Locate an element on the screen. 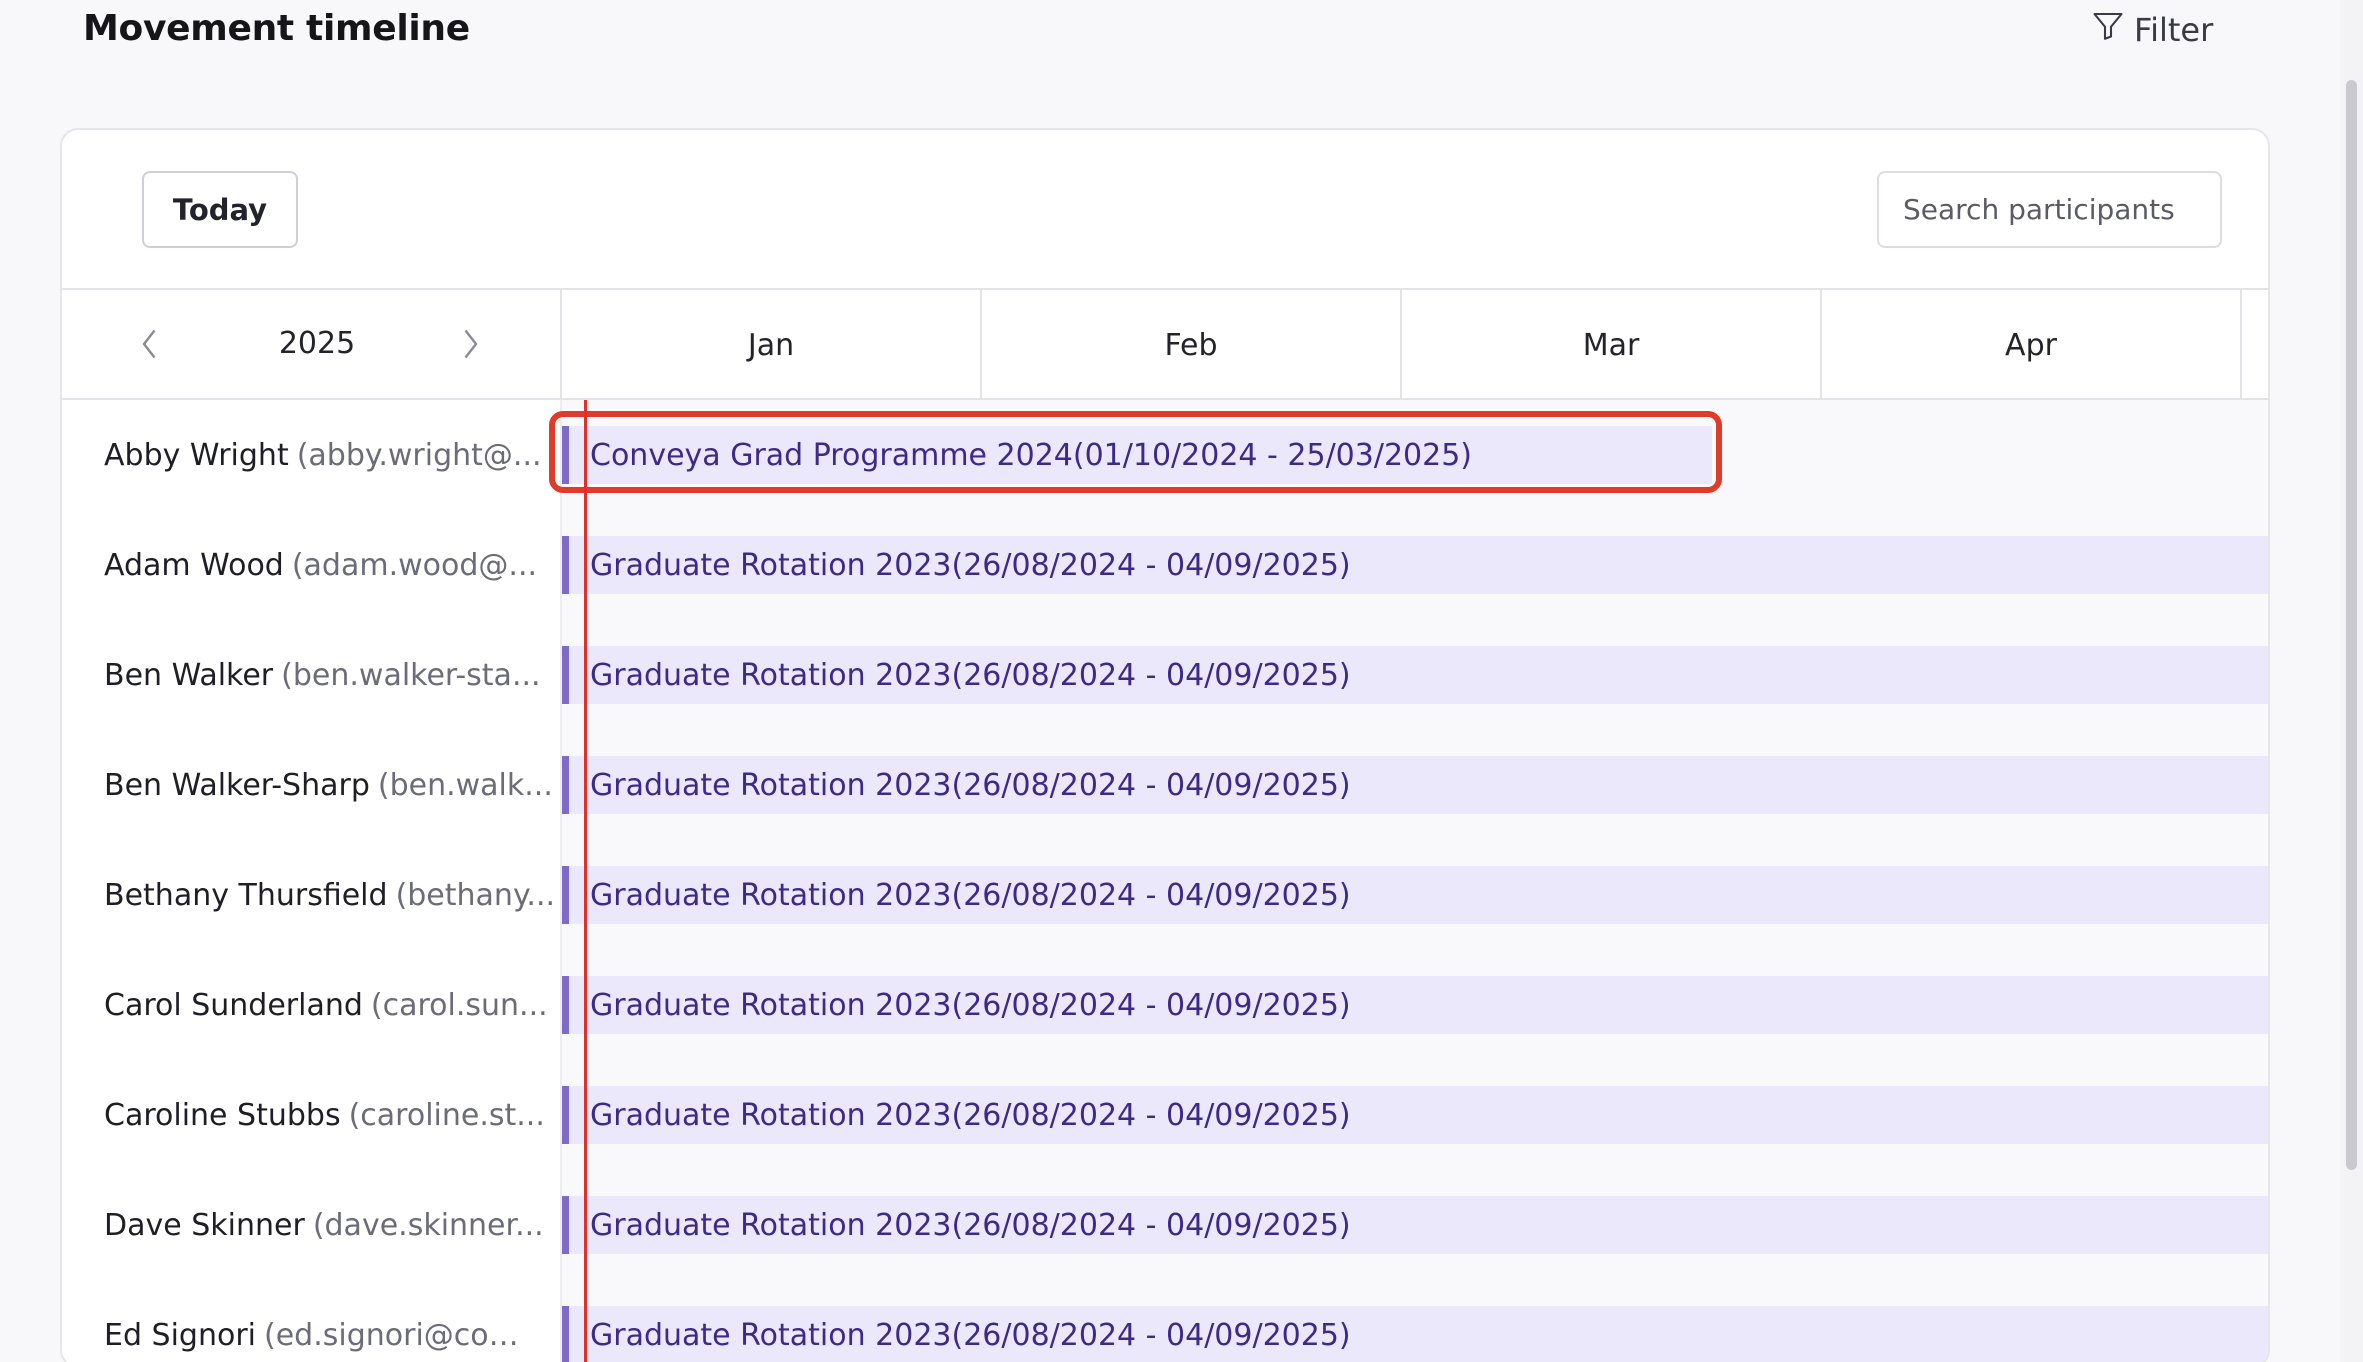  timeline-header: 2025 Jan Feb Mar Apr is located at coordinates (1165, 345).